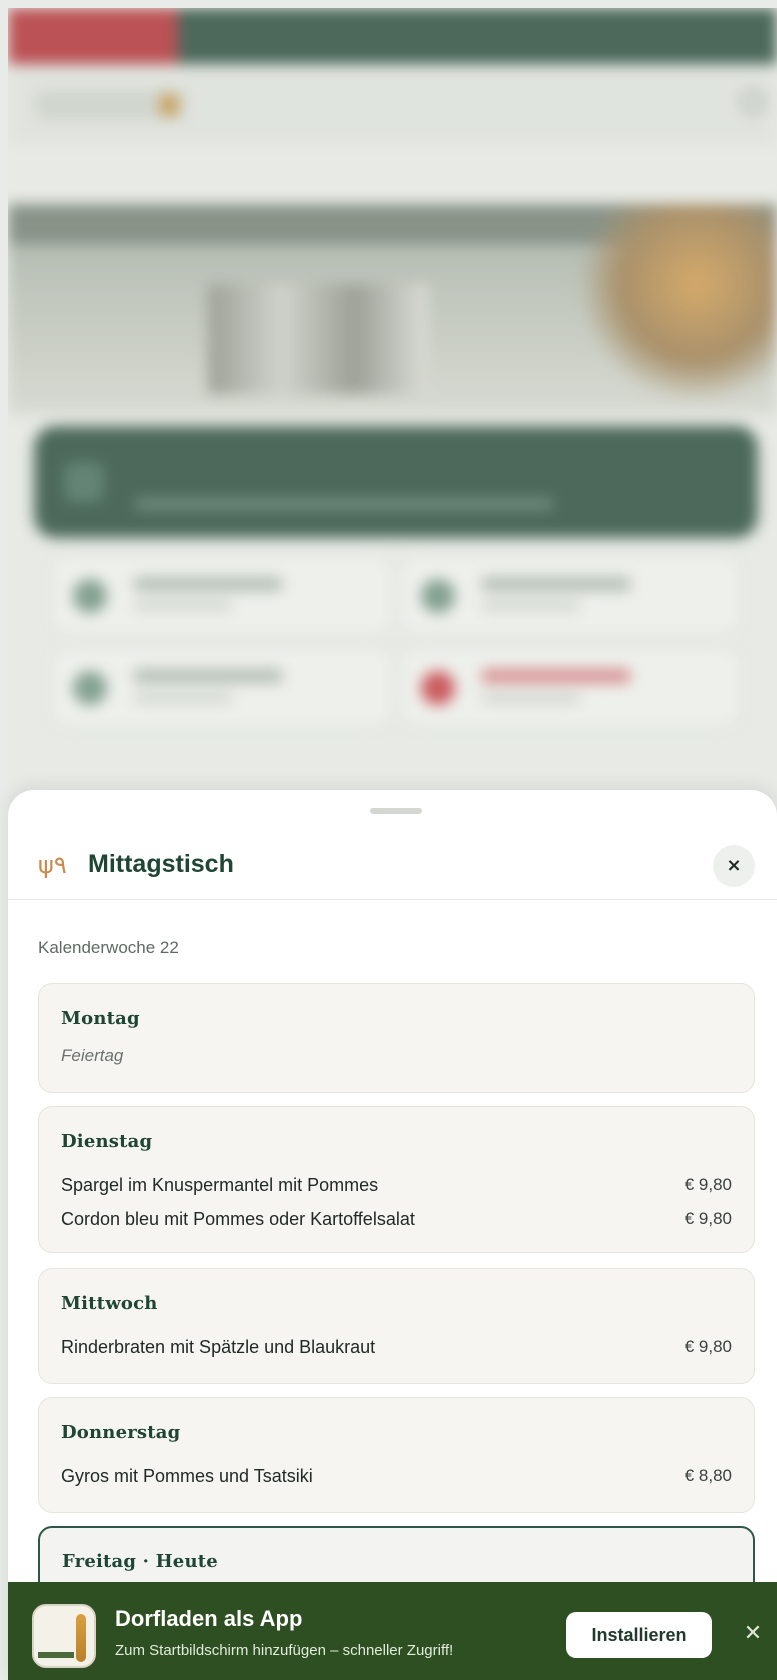  What do you see at coordinates (220, 1185) in the screenshot?
I see `dish-name: Spargel im Knuspermantel mit Pommes` at bounding box center [220, 1185].